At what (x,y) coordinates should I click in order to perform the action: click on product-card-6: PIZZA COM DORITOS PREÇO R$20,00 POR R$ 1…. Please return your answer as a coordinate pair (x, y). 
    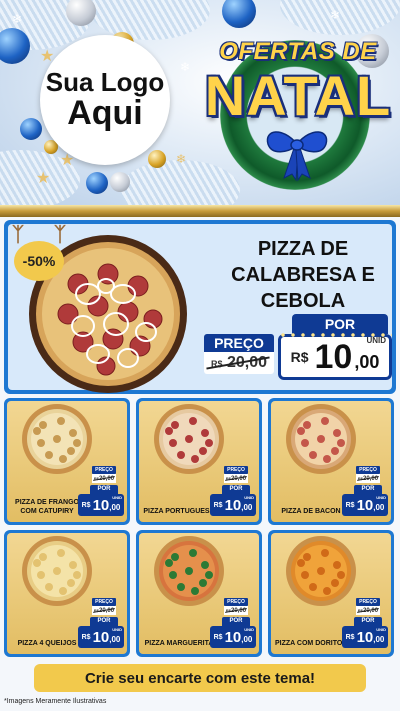
    Looking at the image, I should click on (331, 593).